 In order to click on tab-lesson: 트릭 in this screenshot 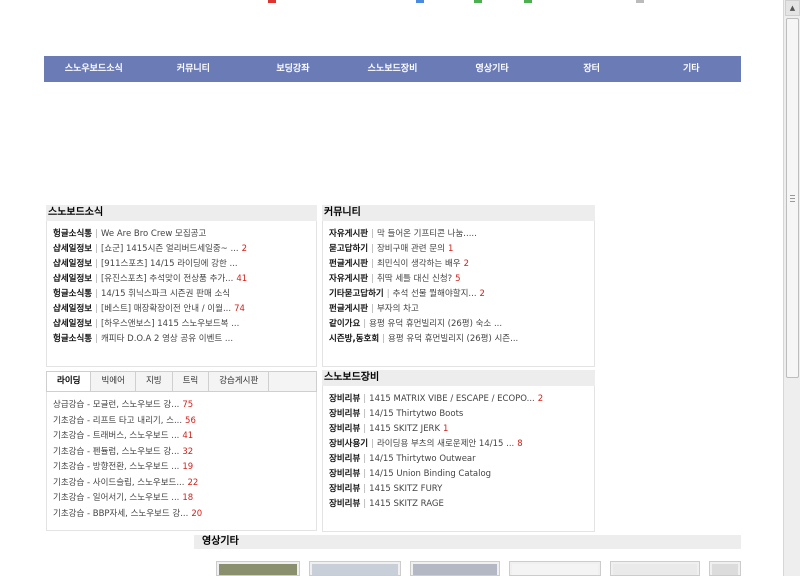, I will do `click(191, 381)`.